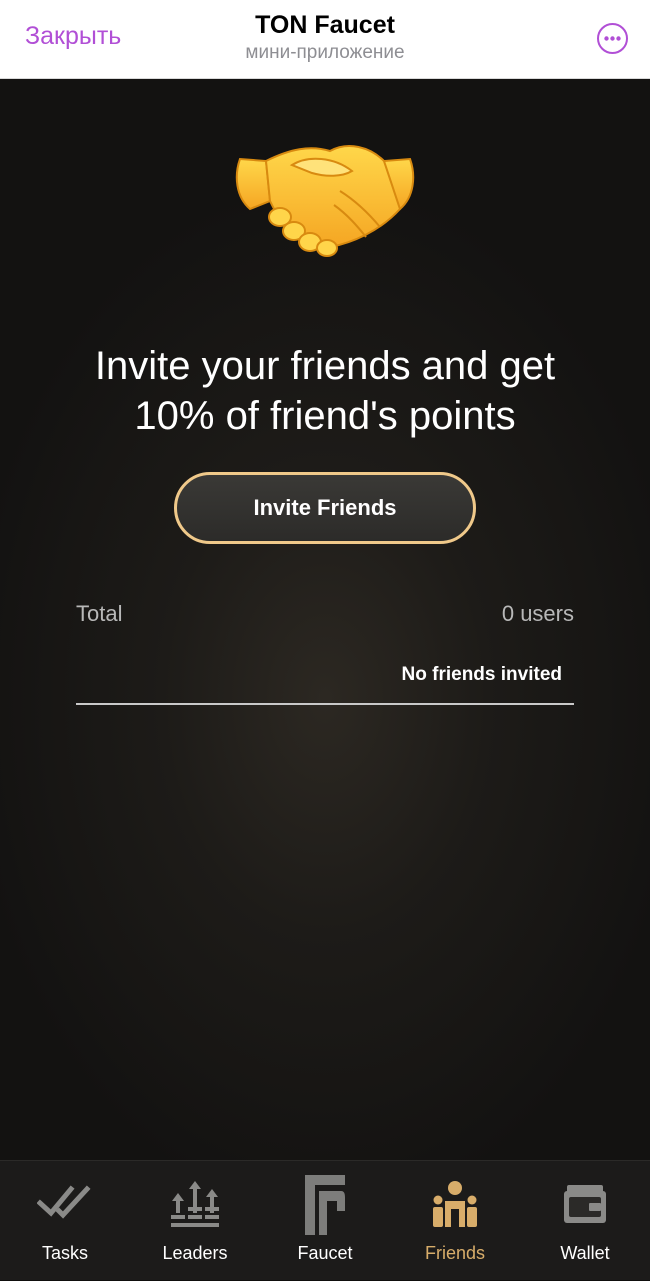 Image resolution: width=650 pixels, height=1281 pixels. Describe the element at coordinates (325, 416) in the screenshot. I see `headline-line-2: 10% of friend's points` at that location.